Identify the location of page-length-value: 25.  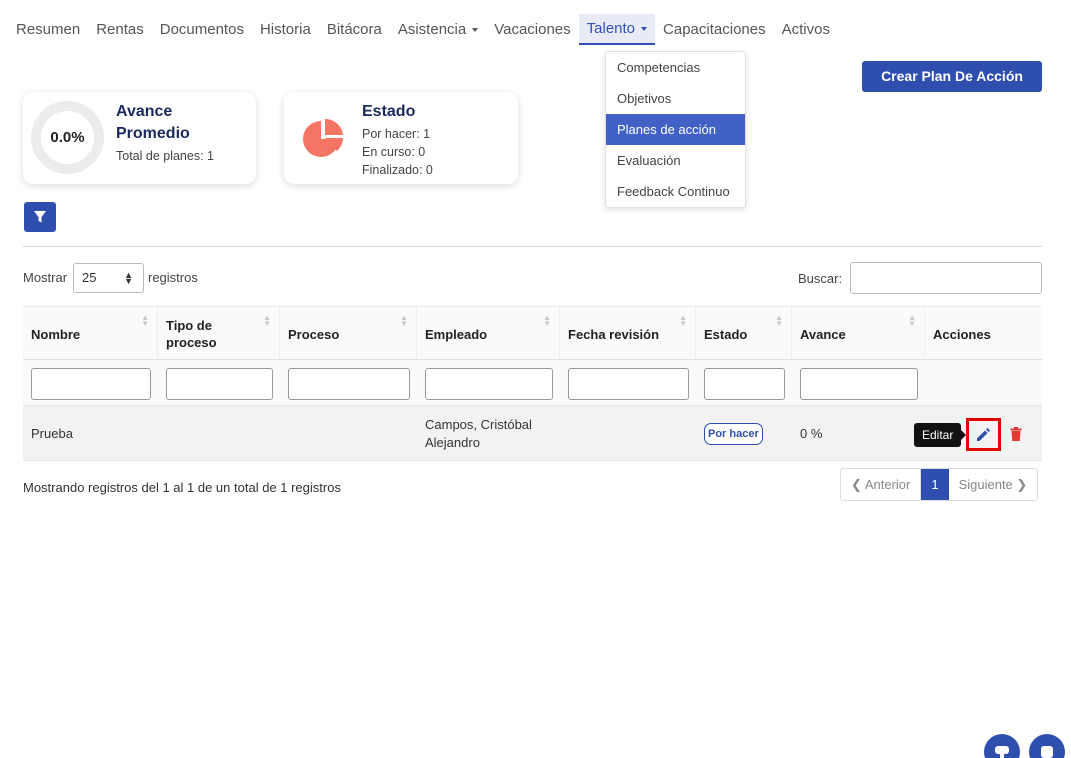
(89, 277).